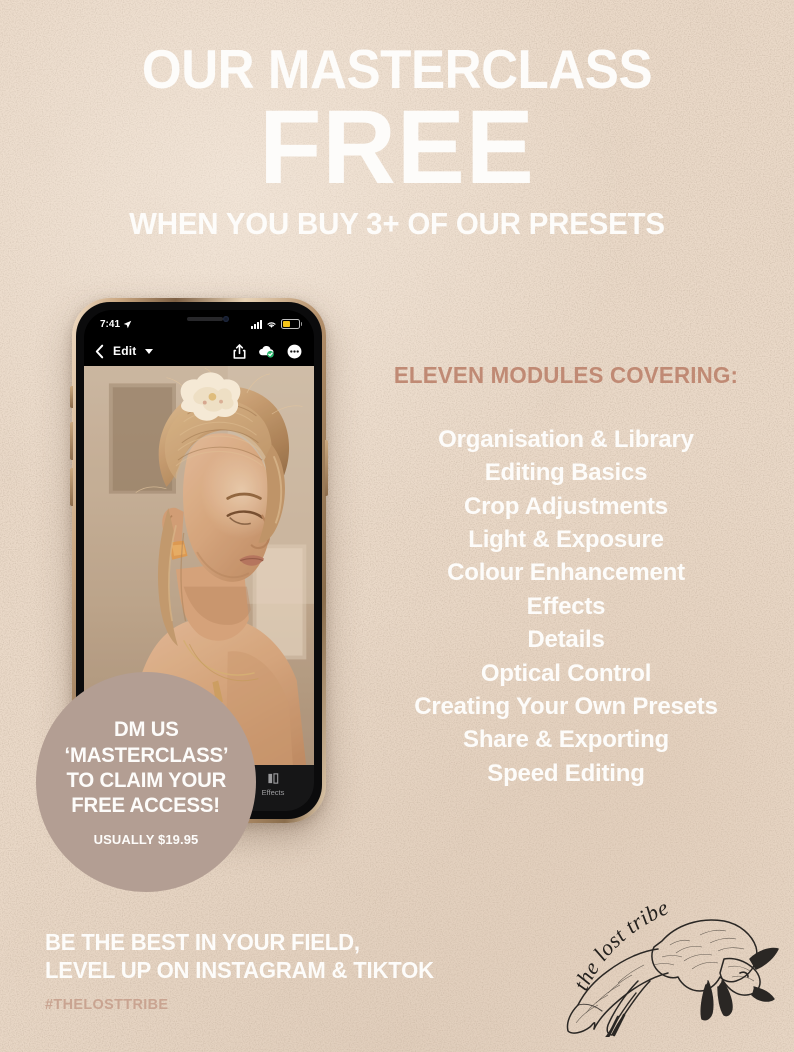 Image resolution: width=794 pixels, height=1052 pixels. What do you see at coordinates (566, 673) in the screenshot?
I see `module-item: Optical Control` at bounding box center [566, 673].